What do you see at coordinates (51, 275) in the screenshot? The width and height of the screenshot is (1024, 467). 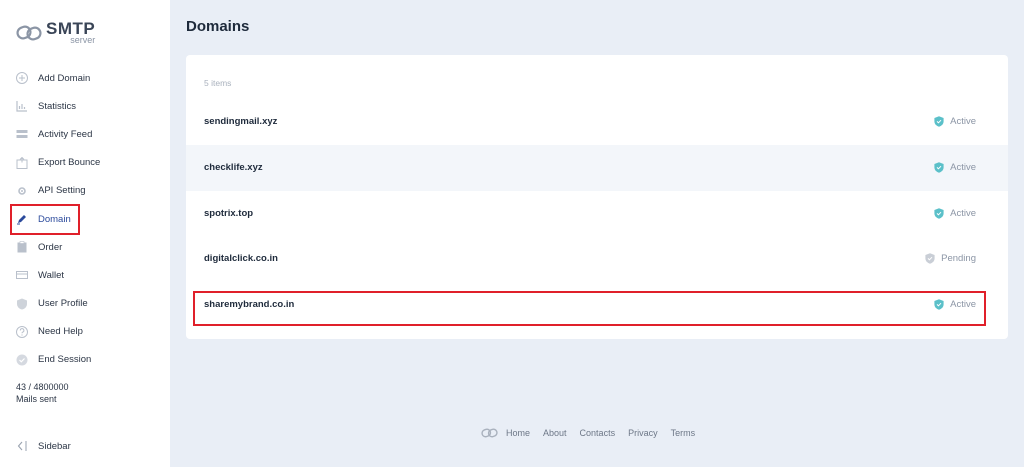 I see `sidebar-item-label: Wallet` at bounding box center [51, 275].